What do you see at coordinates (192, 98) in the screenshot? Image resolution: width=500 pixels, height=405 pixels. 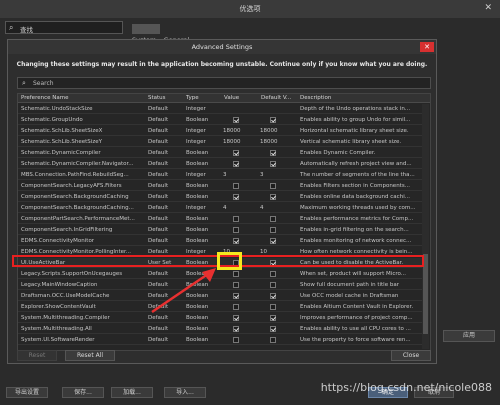 I see `col-type: Type` at bounding box center [192, 98].